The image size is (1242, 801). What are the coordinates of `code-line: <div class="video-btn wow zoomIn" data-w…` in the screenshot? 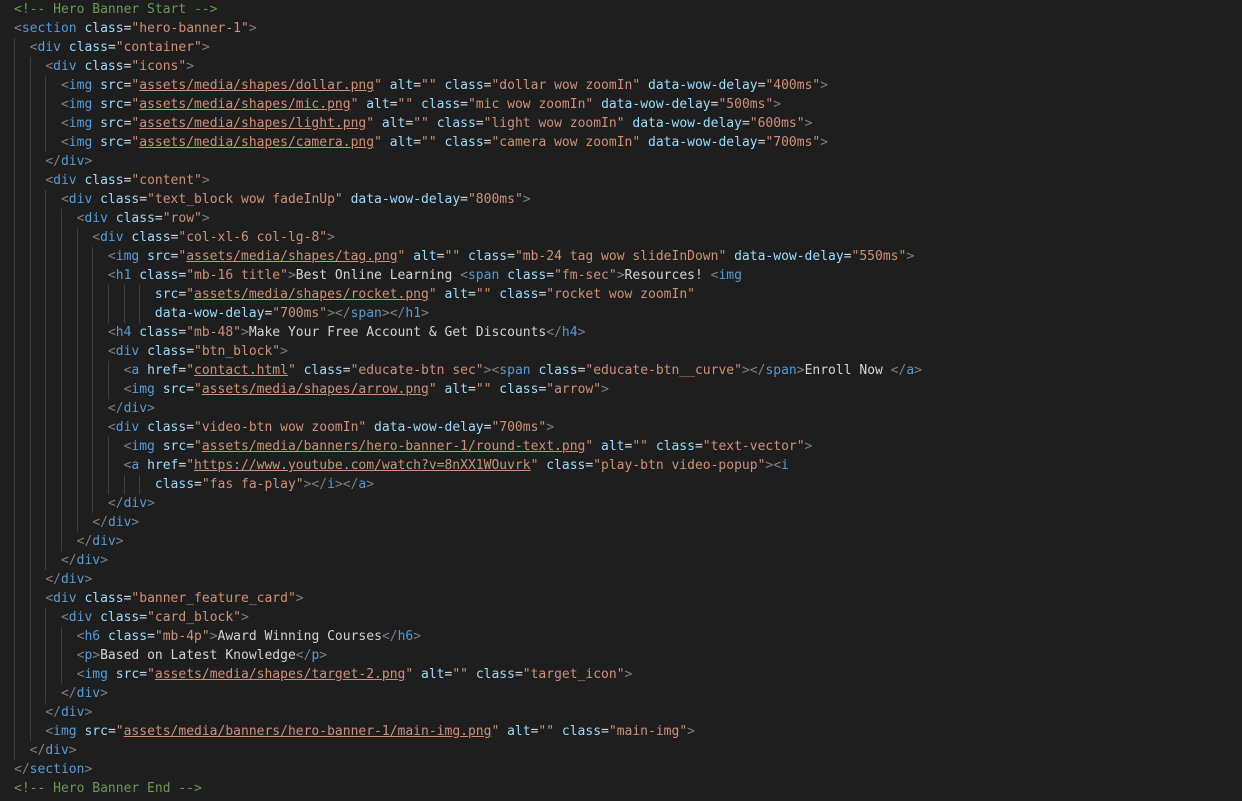 It's located at (621, 427).